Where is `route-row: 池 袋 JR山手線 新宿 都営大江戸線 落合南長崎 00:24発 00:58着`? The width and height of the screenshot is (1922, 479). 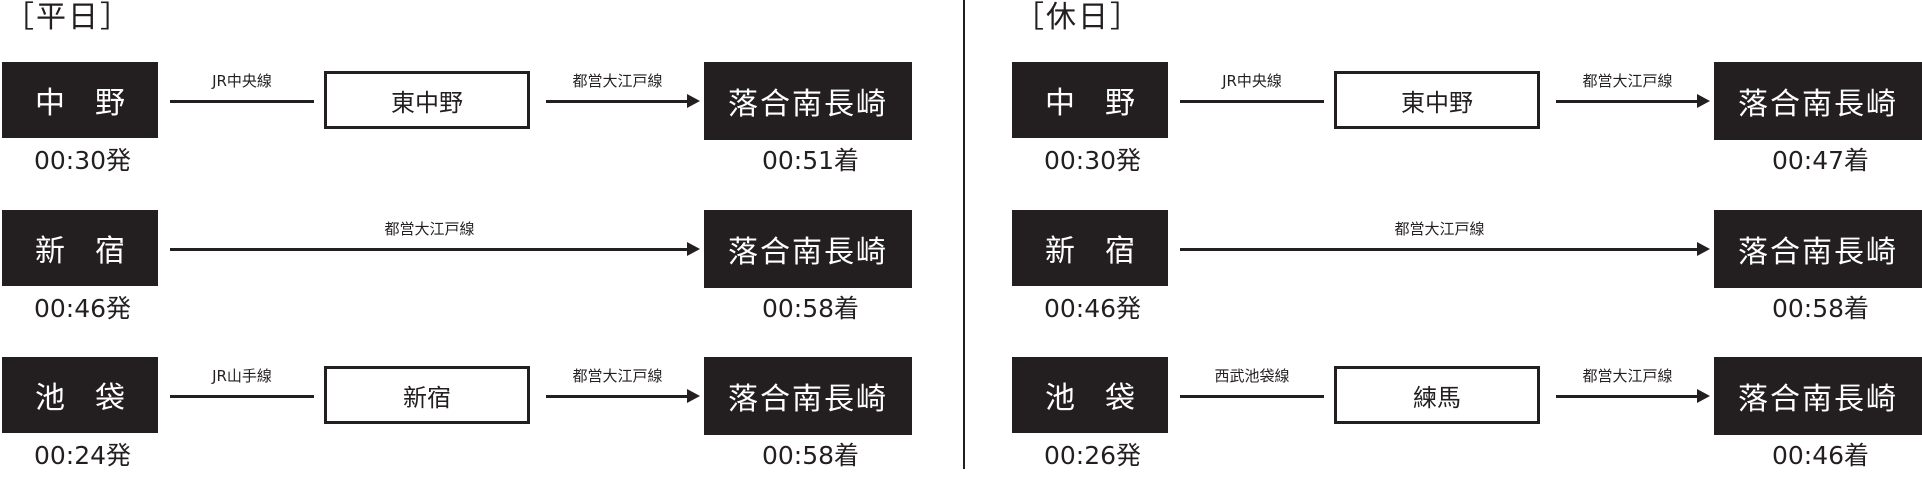 route-row: 池 袋 JR山手線 新宿 都営大江戸線 落合南長崎 00:24発 00:58着 is located at coordinates (480, 417).